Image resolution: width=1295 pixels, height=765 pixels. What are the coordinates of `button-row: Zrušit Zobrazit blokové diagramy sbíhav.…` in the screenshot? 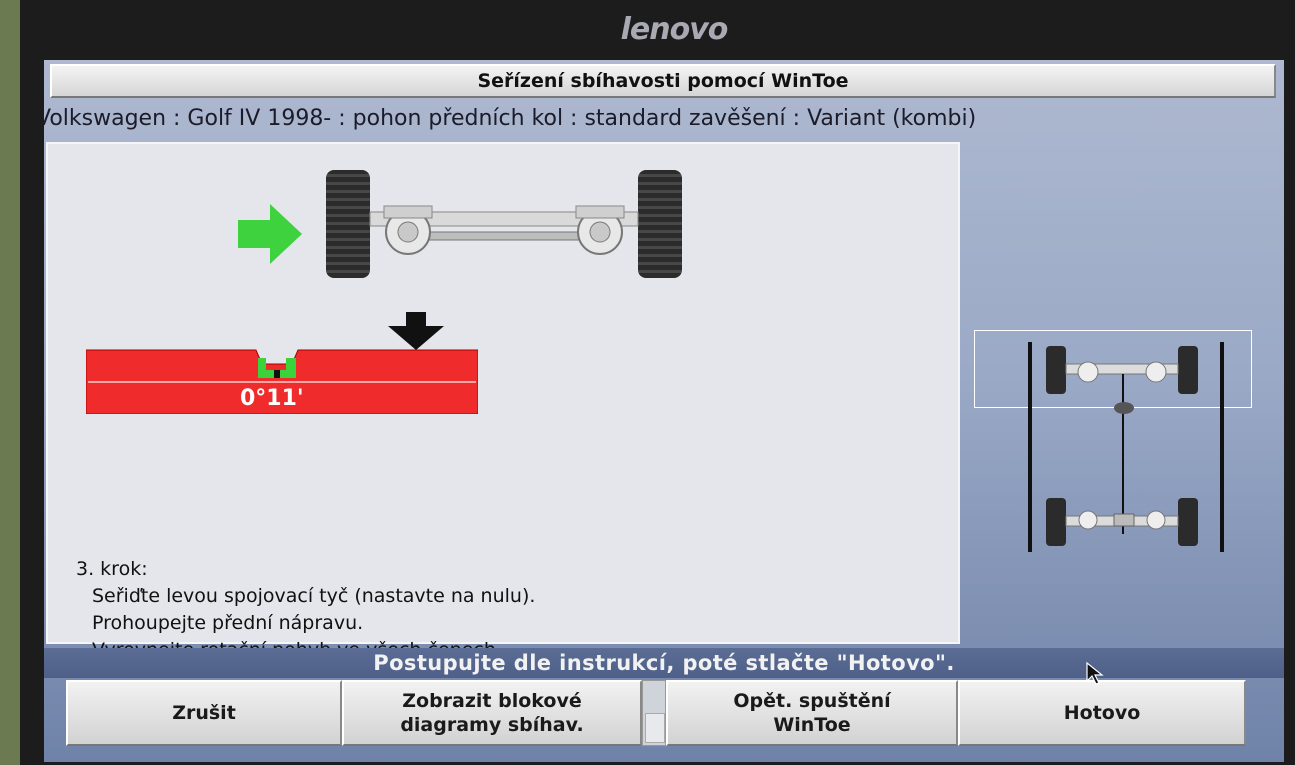 It's located at (666, 715).